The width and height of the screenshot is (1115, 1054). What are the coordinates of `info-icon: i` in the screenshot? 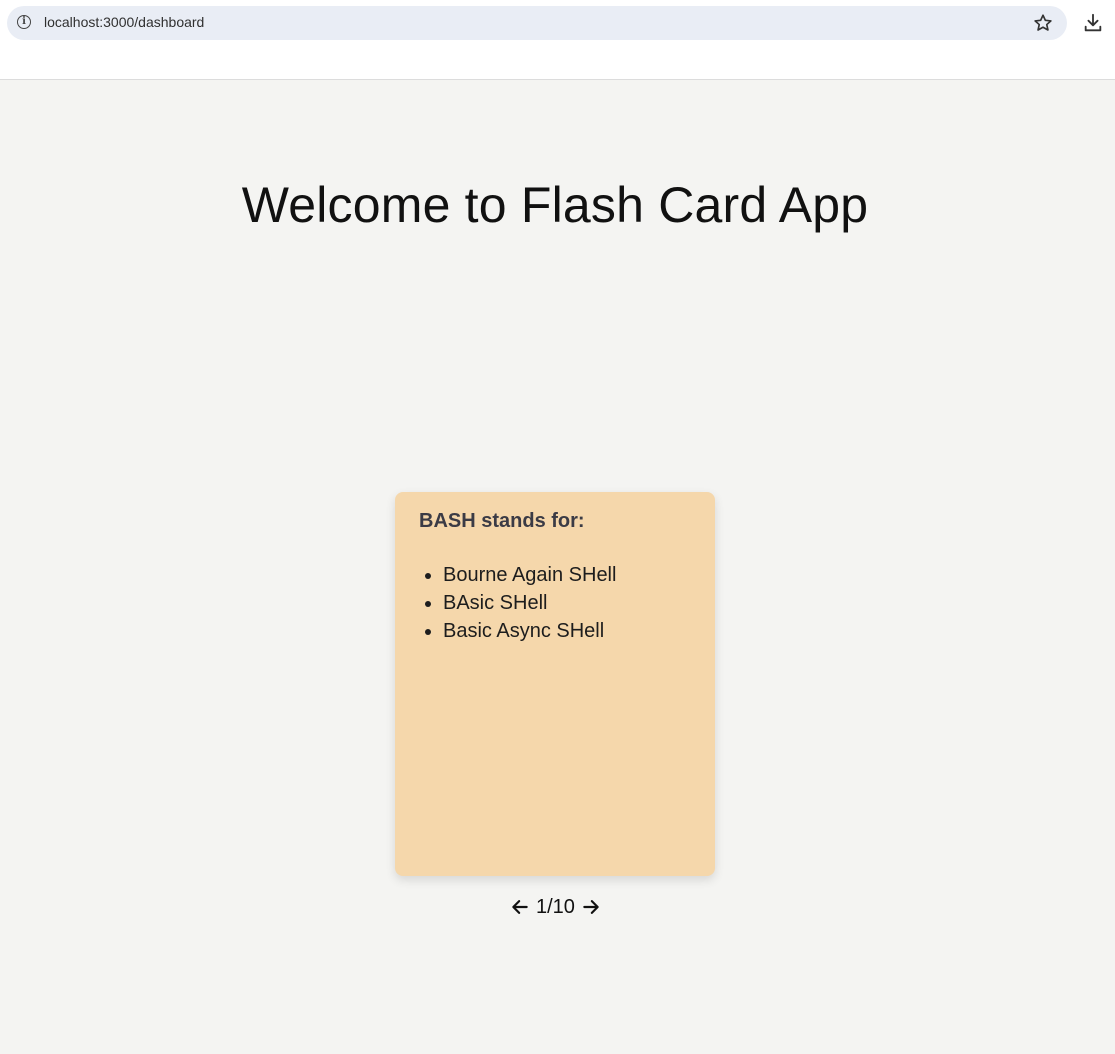 It's located at (24, 22).